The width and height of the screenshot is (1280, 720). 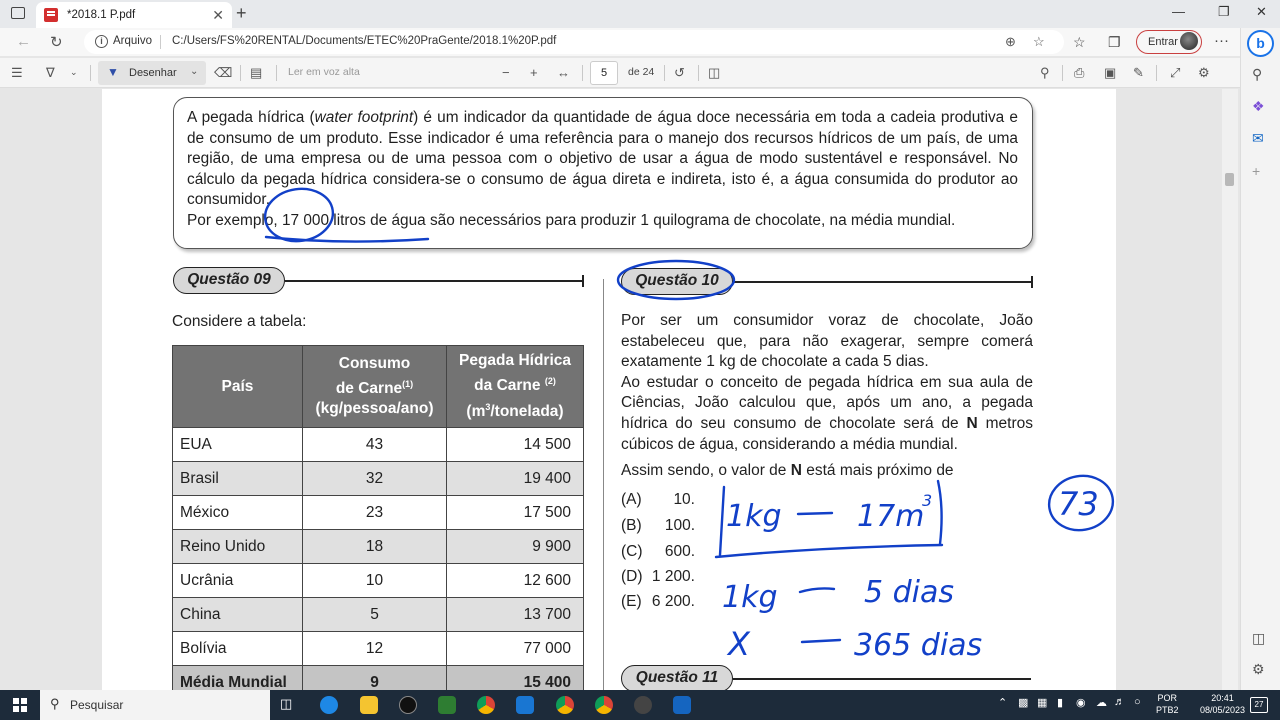 I want to click on text-box-icon: ▤, so click(x=256, y=73).